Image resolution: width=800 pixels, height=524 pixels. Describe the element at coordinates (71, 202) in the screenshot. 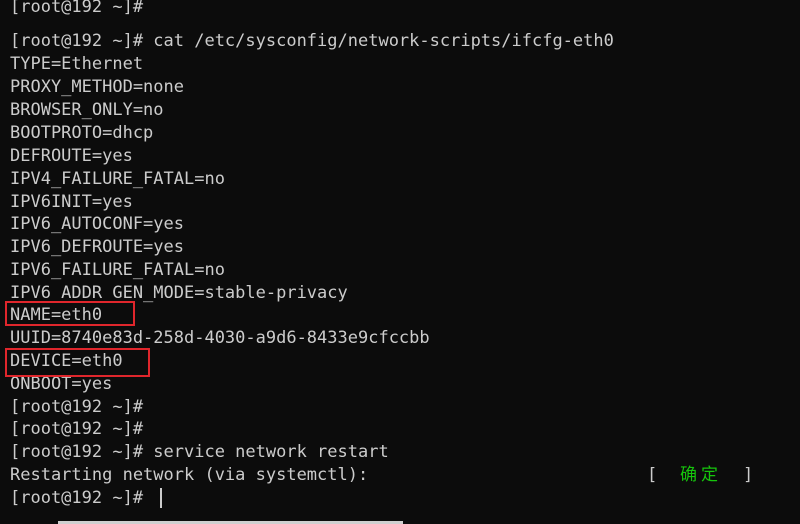

I see `config-line: IPV6INIT=yes` at that location.